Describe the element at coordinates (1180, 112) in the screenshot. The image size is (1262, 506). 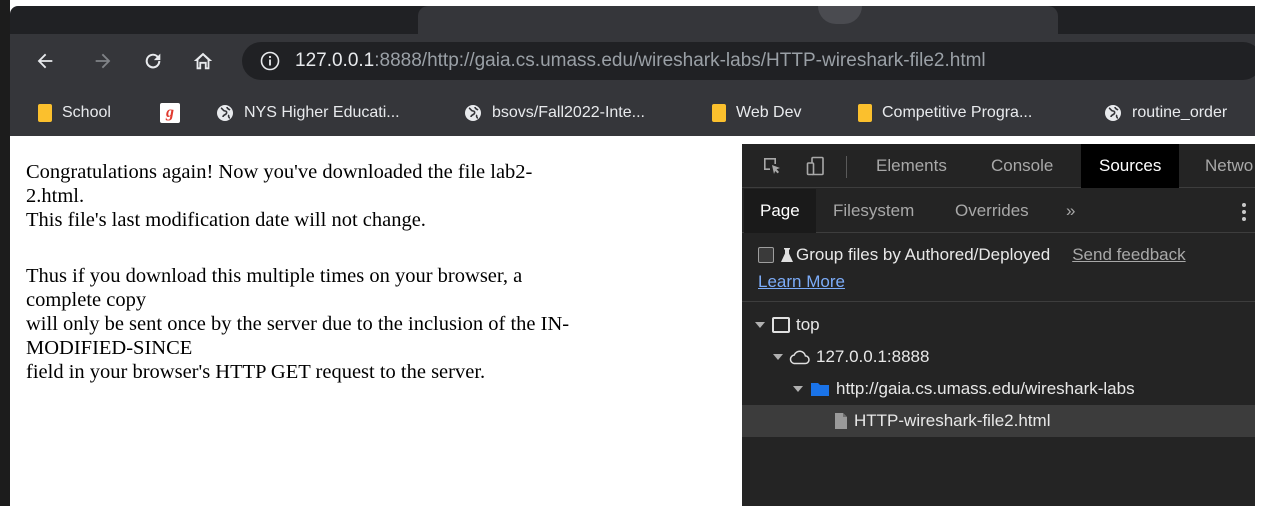
I see `bookmark-label: routine_order` at that location.